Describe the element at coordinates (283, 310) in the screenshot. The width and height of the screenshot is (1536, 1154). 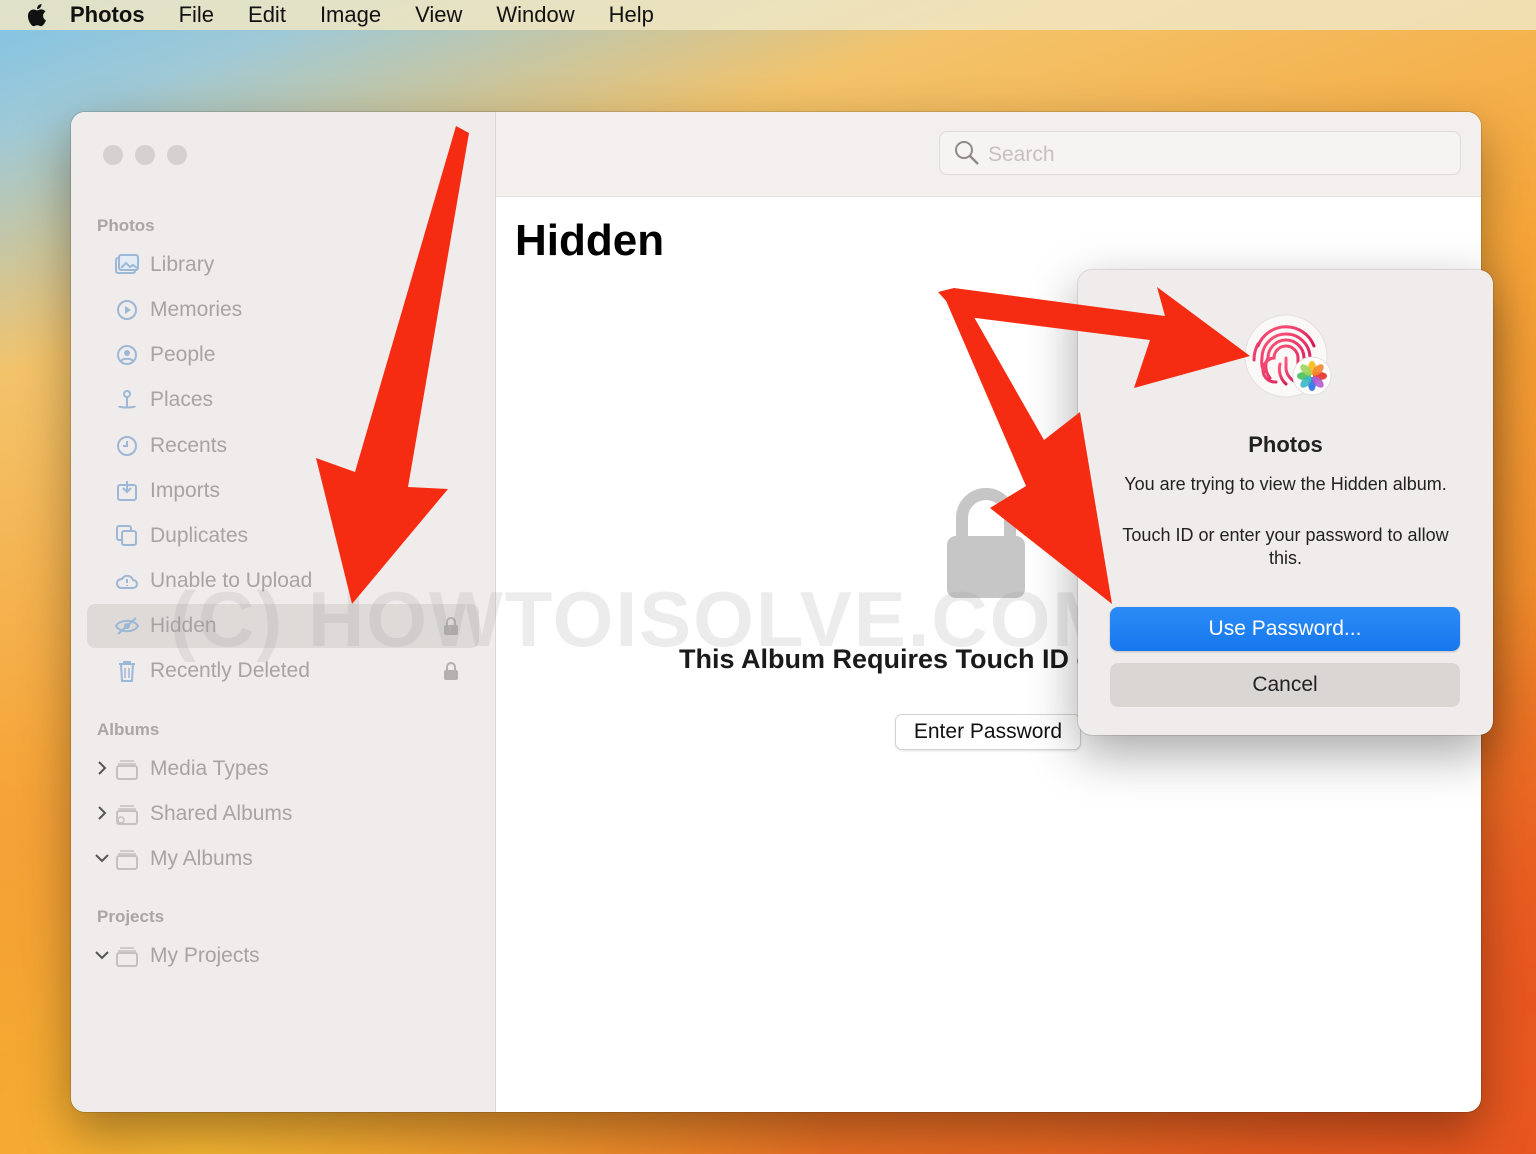
I see `sidebar-item-memories: Memories` at that location.